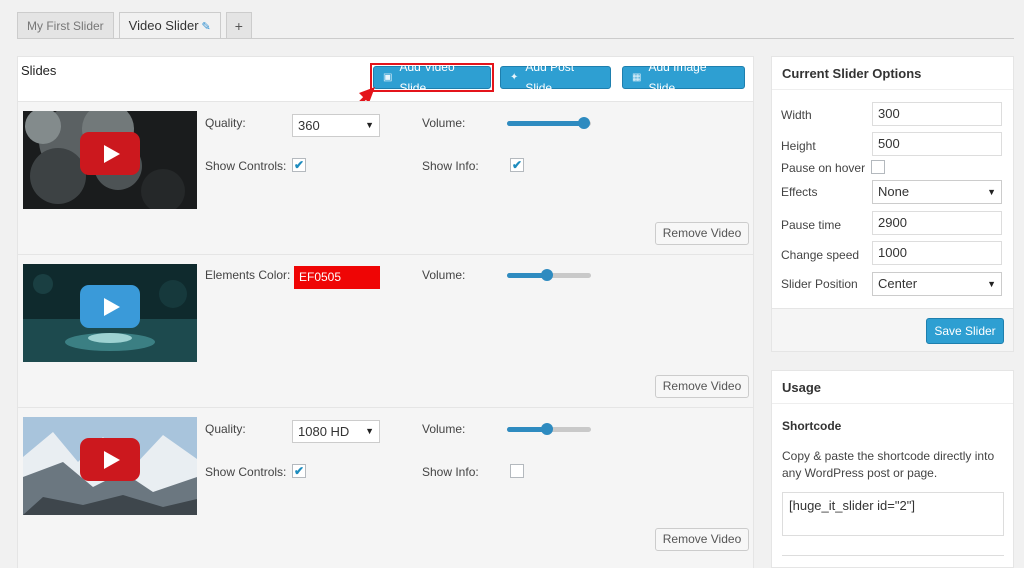 The height and width of the screenshot is (568, 1024). What do you see at coordinates (937, 223) in the screenshot?
I see `pause-time-input: 2900` at bounding box center [937, 223].